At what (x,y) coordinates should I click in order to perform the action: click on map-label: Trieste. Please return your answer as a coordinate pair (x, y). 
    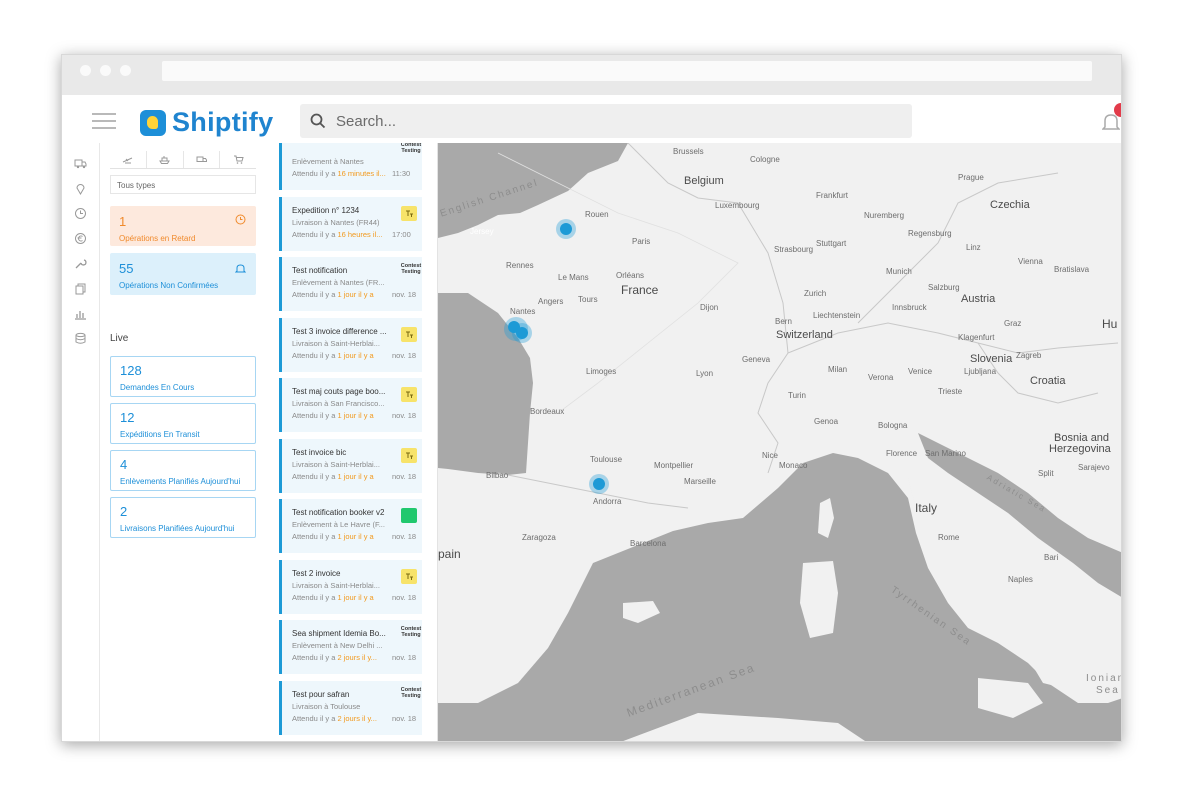
    Looking at the image, I should click on (950, 391).